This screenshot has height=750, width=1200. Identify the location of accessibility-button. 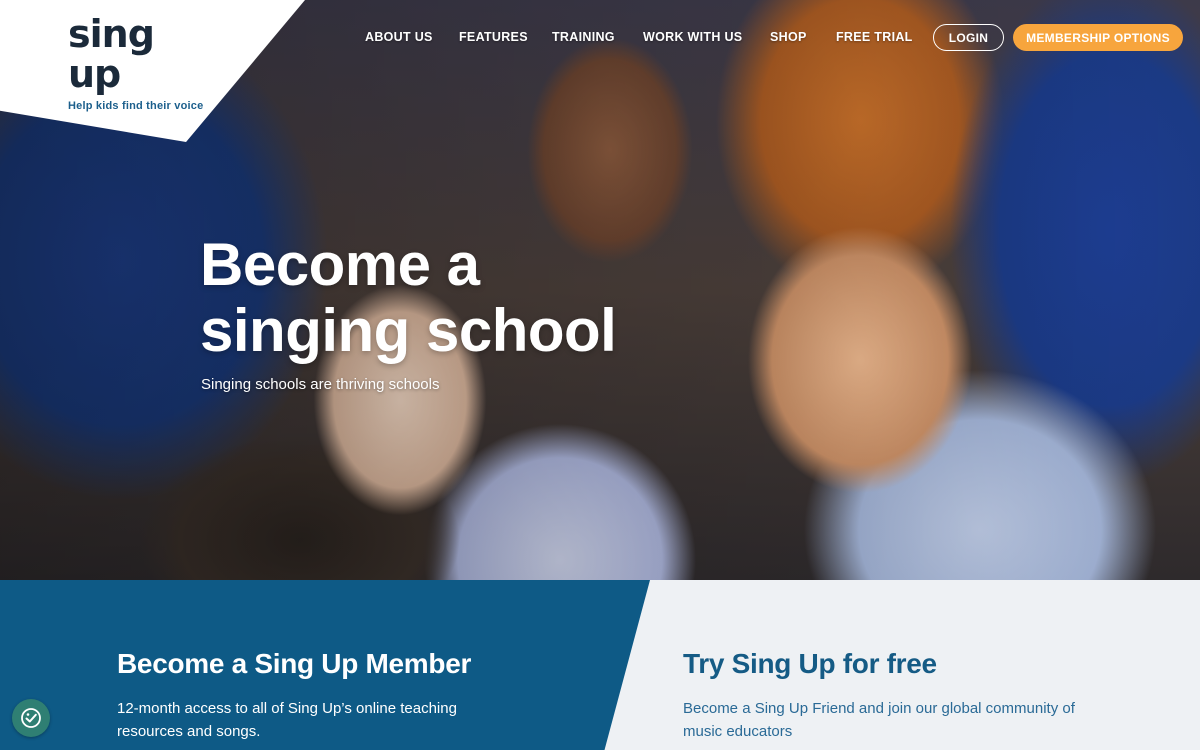
(31, 718).